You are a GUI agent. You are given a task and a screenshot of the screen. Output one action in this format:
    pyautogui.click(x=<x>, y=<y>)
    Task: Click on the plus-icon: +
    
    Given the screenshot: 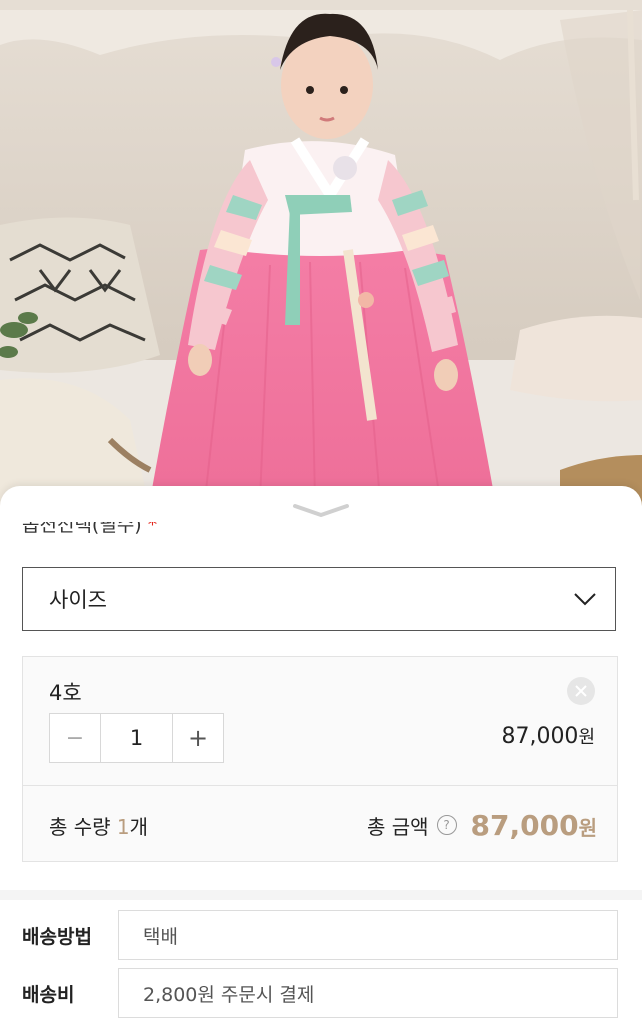 What is the action you would take?
    pyautogui.click(x=198, y=738)
    